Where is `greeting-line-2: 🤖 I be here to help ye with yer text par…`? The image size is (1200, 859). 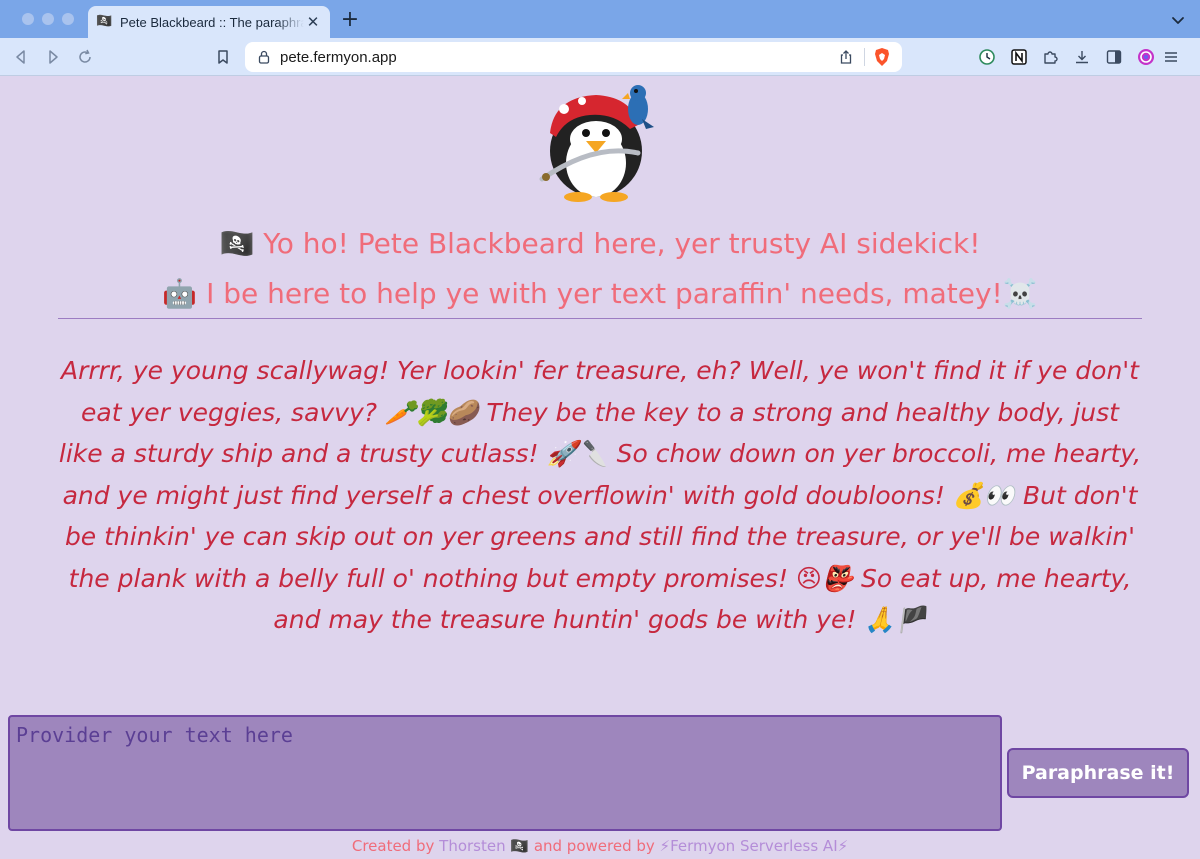 greeting-line-2: 🤖 I be here to help ye with yer text par… is located at coordinates (600, 293).